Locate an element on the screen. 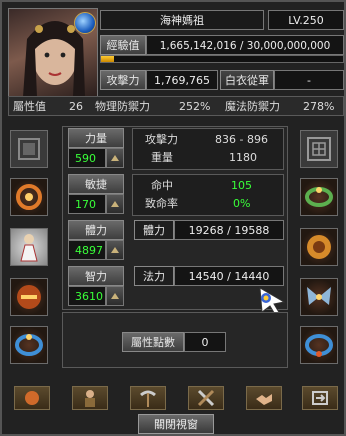 The height and width of the screenshot is (436, 346). wings-slot-icon is located at coordinates (319, 296).